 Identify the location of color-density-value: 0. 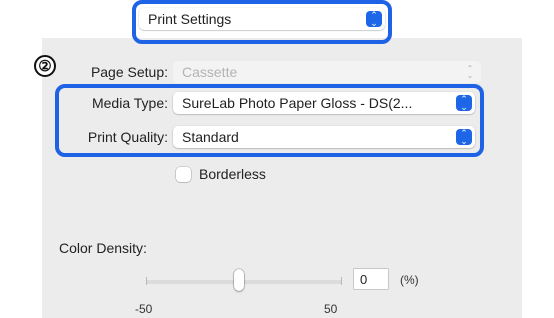
(364, 279).